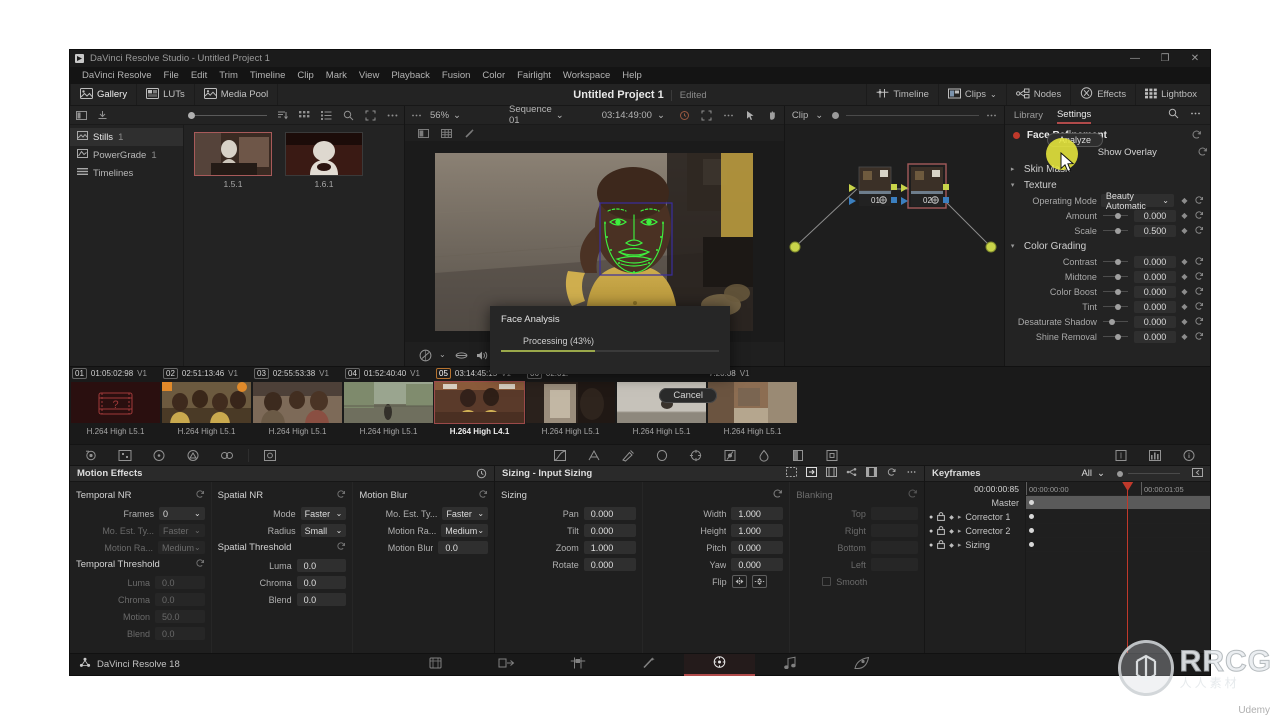 This screenshot has height=720, width=1280. Describe the element at coordinates (975, 531) in the screenshot. I see `keyframe-track-label: ● ◆ ▸ Corrector 2` at that location.